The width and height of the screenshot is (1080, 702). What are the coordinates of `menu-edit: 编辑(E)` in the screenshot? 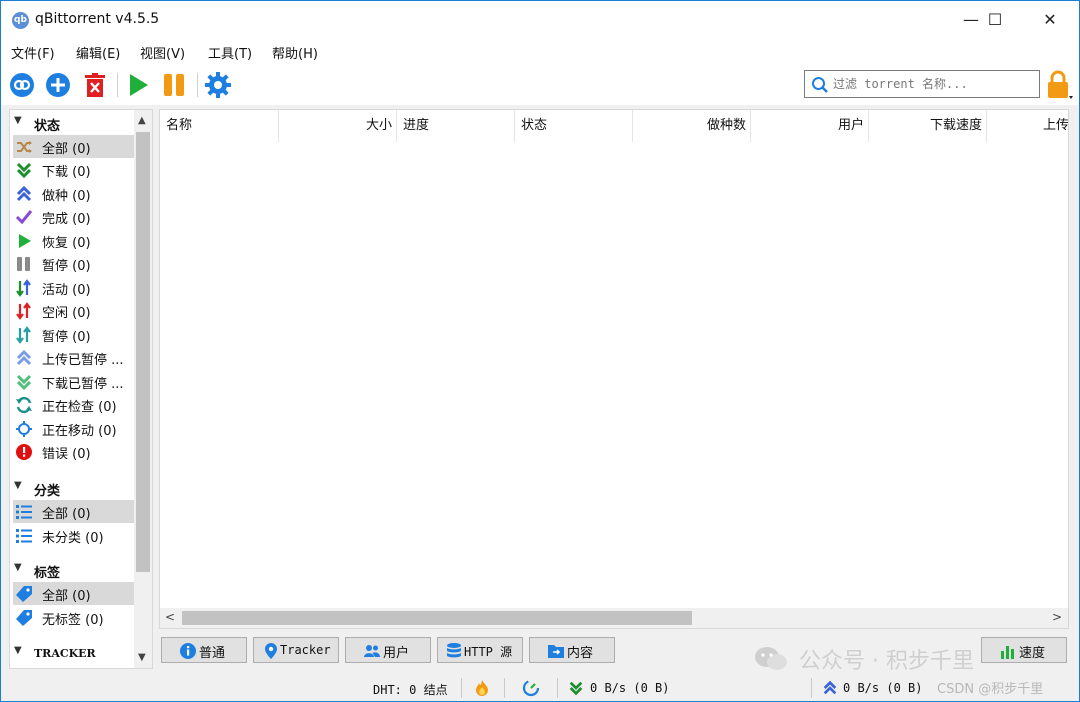 It's located at (98, 52).